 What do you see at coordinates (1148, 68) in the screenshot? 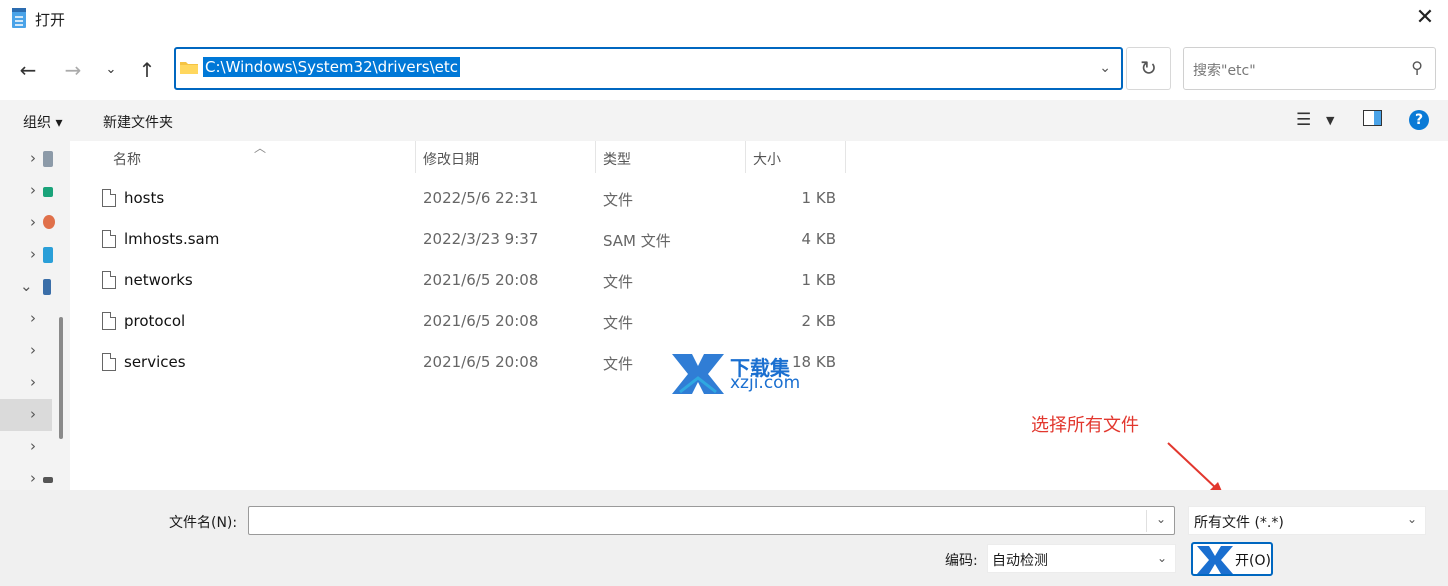
I see `refresh-button: ↻` at bounding box center [1148, 68].